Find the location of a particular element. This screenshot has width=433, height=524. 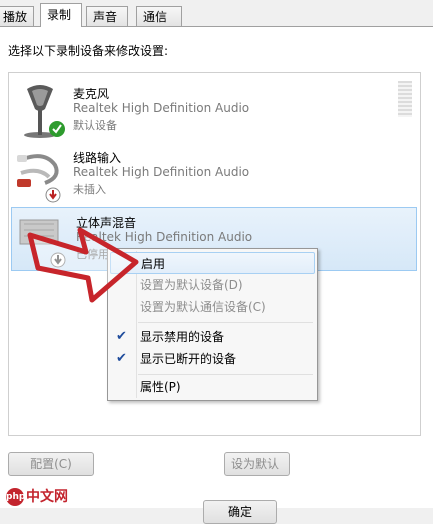

tab-playback: 播放 is located at coordinates (17, 16).